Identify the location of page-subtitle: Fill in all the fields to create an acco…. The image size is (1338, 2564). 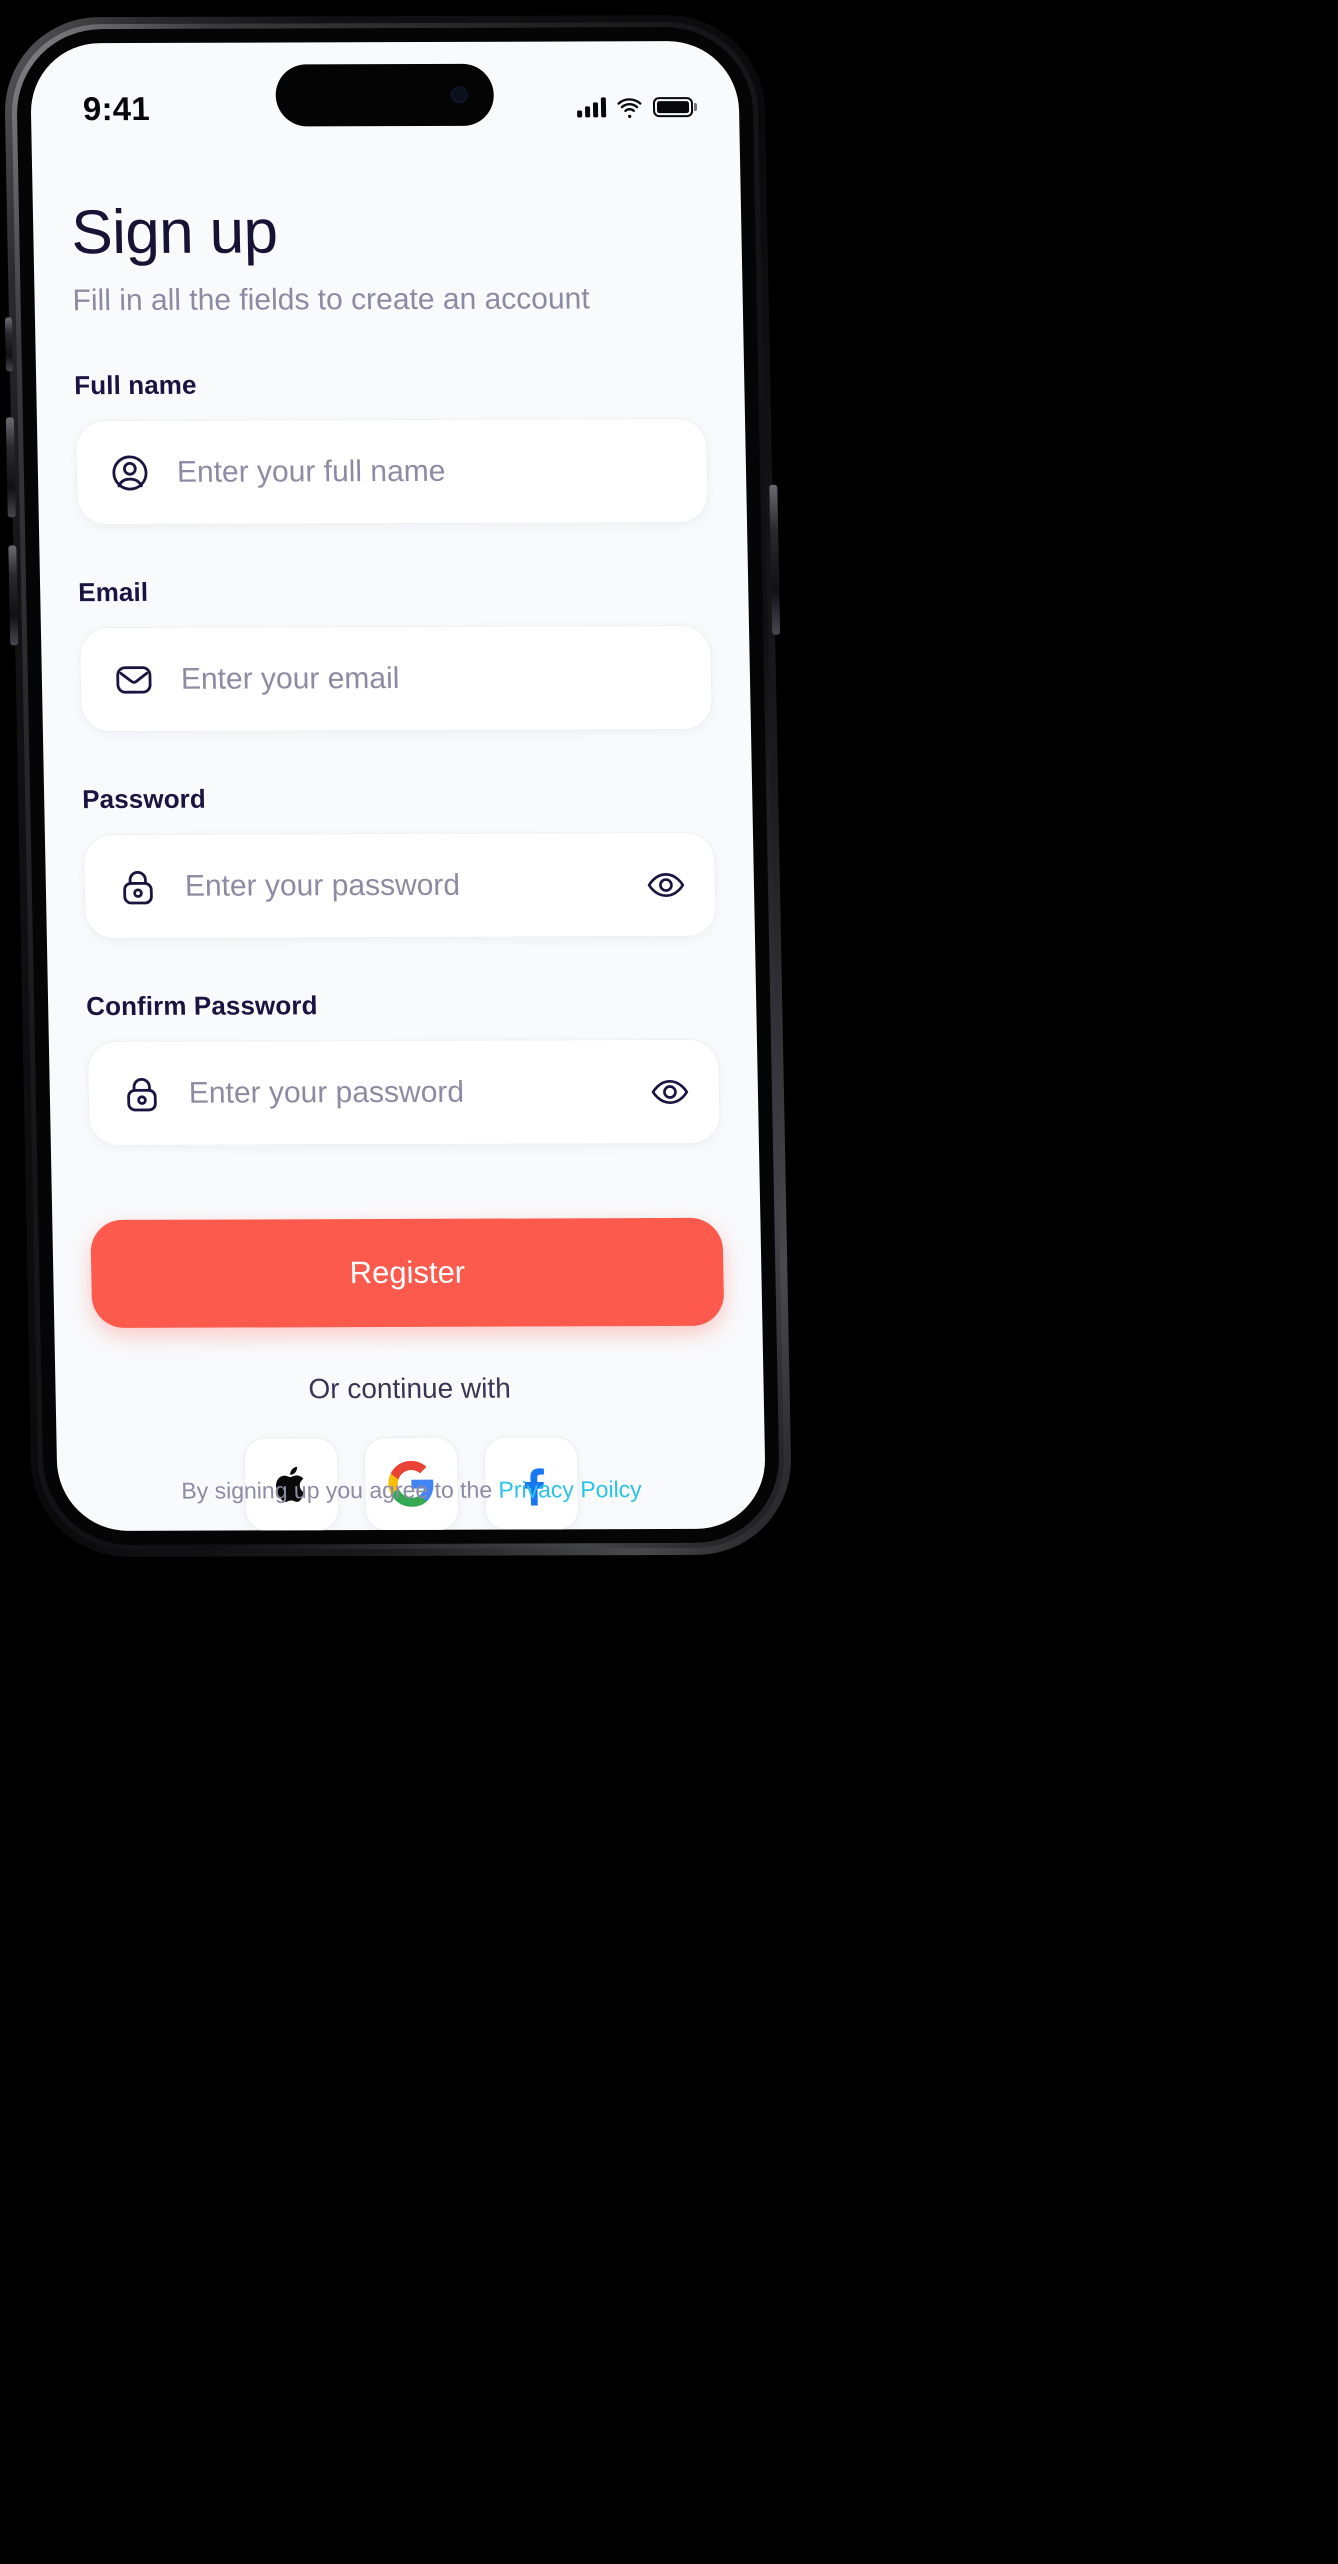
(331, 300).